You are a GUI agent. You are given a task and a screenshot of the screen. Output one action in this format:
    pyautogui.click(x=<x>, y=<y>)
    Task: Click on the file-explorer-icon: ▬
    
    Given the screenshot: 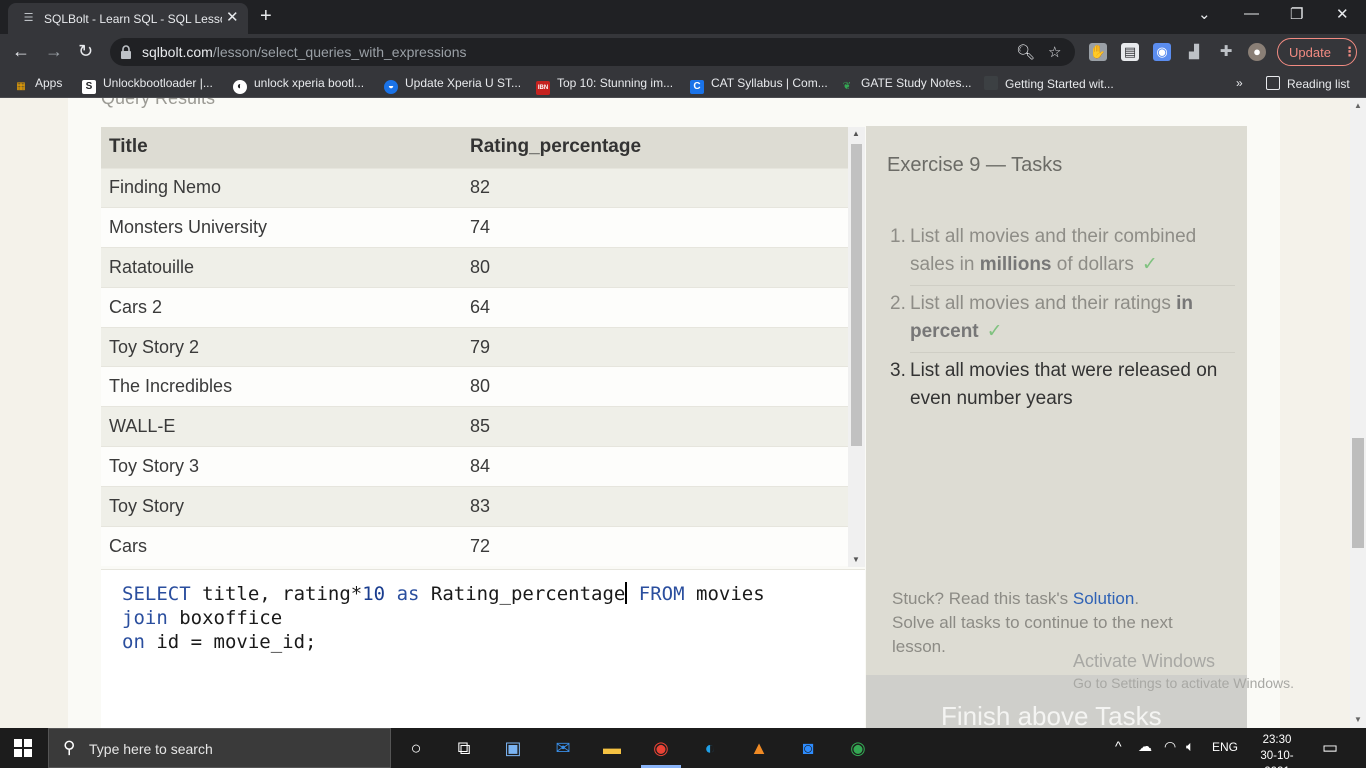 What is the action you would take?
    pyautogui.click(x=612, y=748)
    